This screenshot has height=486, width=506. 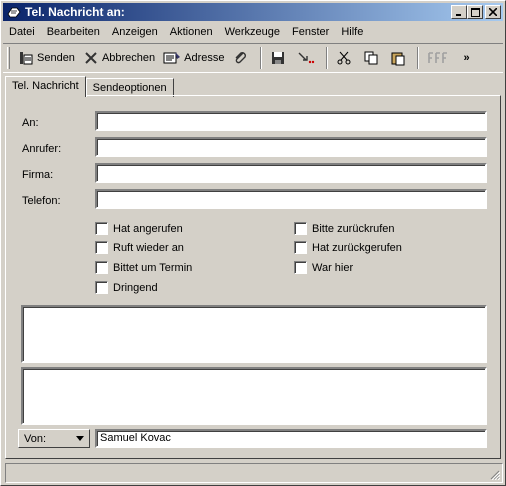 I want to click on menu-hilfe: Hilfe, so click(x=352, y=32).